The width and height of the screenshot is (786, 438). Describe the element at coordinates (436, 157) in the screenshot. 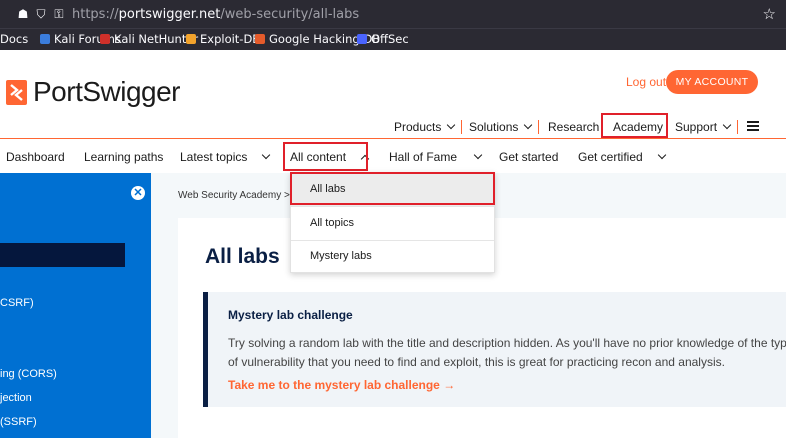

I see `nav-hall-of-fame: Hall of Fame` at that location.